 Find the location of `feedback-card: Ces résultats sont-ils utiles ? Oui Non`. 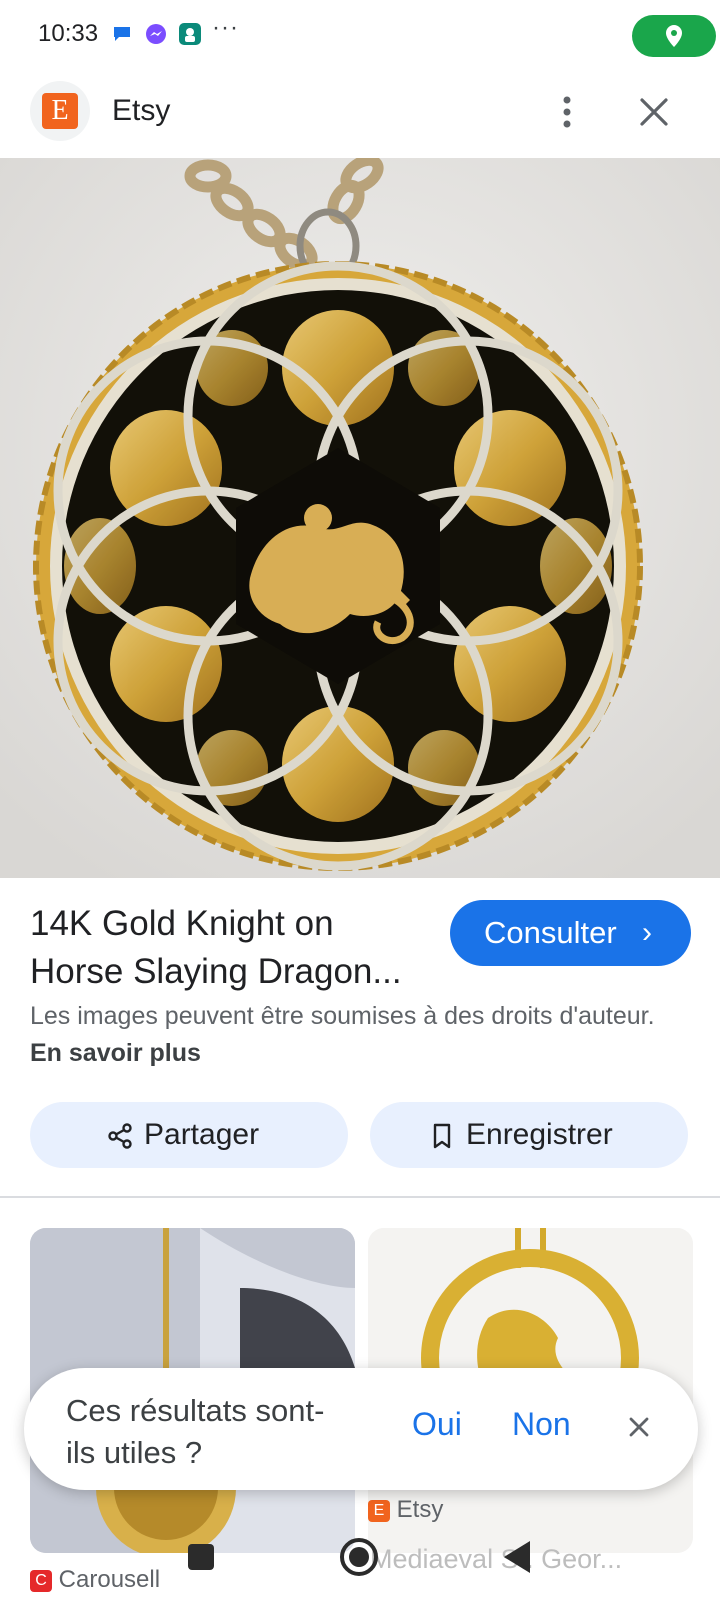

feedback-card: Ces résultats sont-ils utiles ? Oui Non is located at coordinates (361, 1429).